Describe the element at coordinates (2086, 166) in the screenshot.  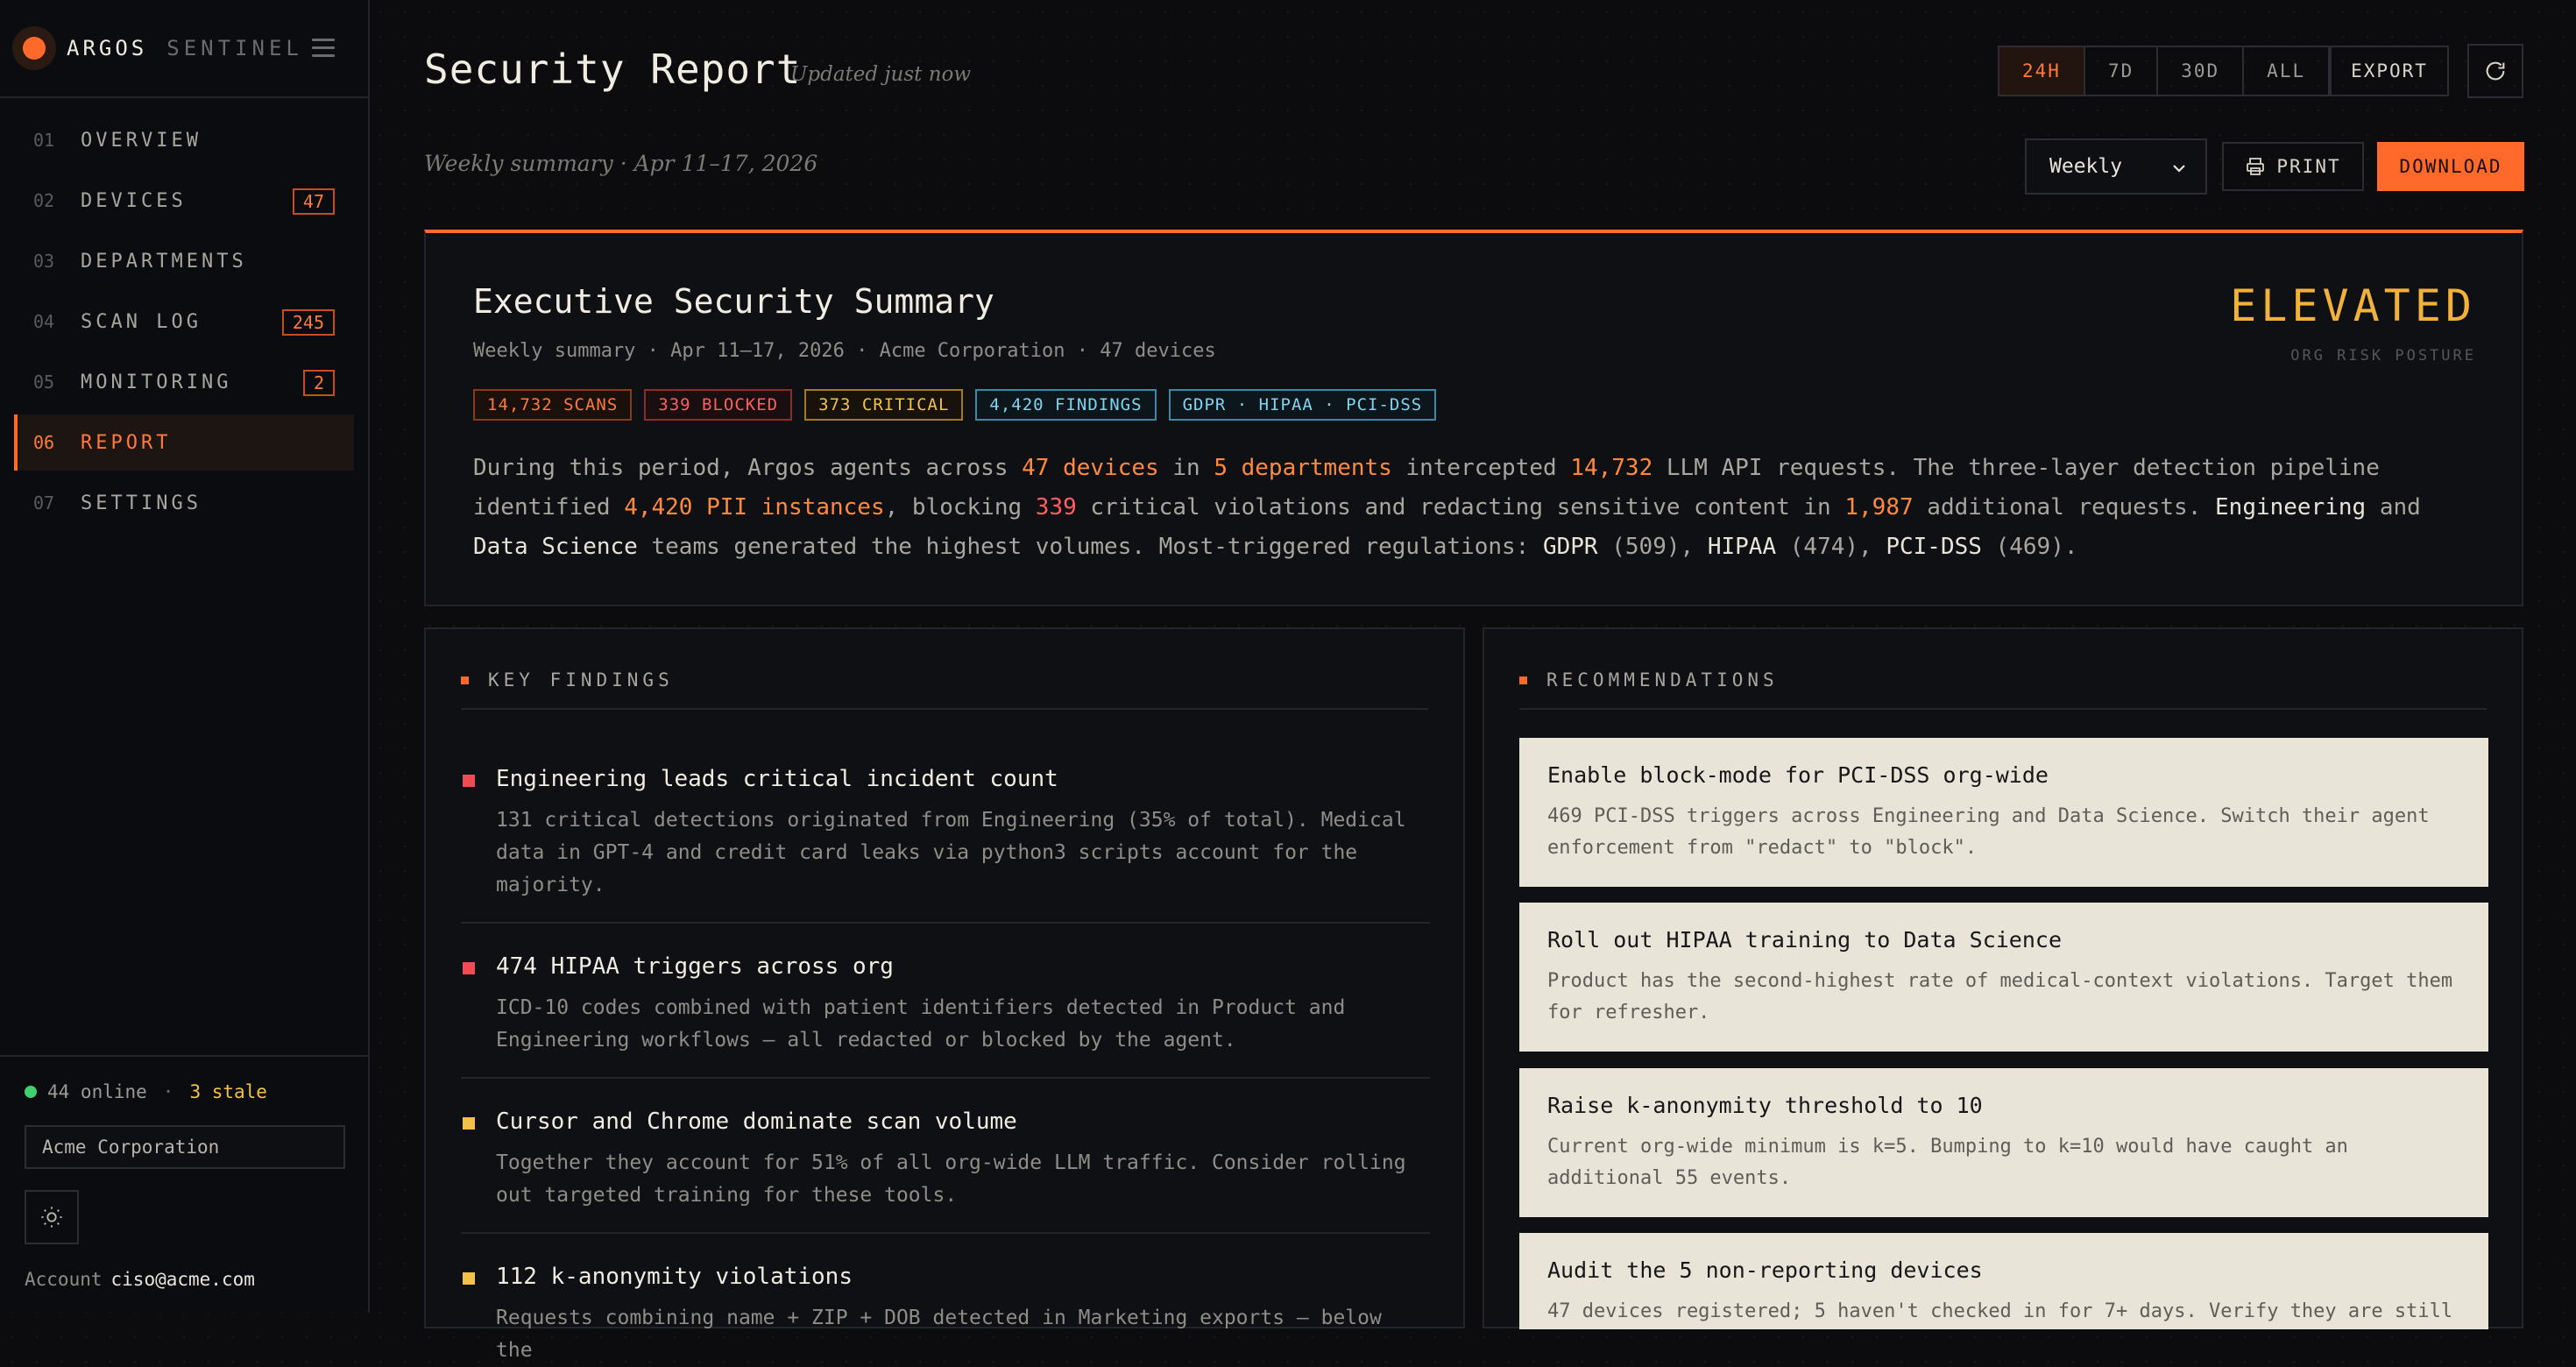
I see `period-select-value: Weekly` at that location.